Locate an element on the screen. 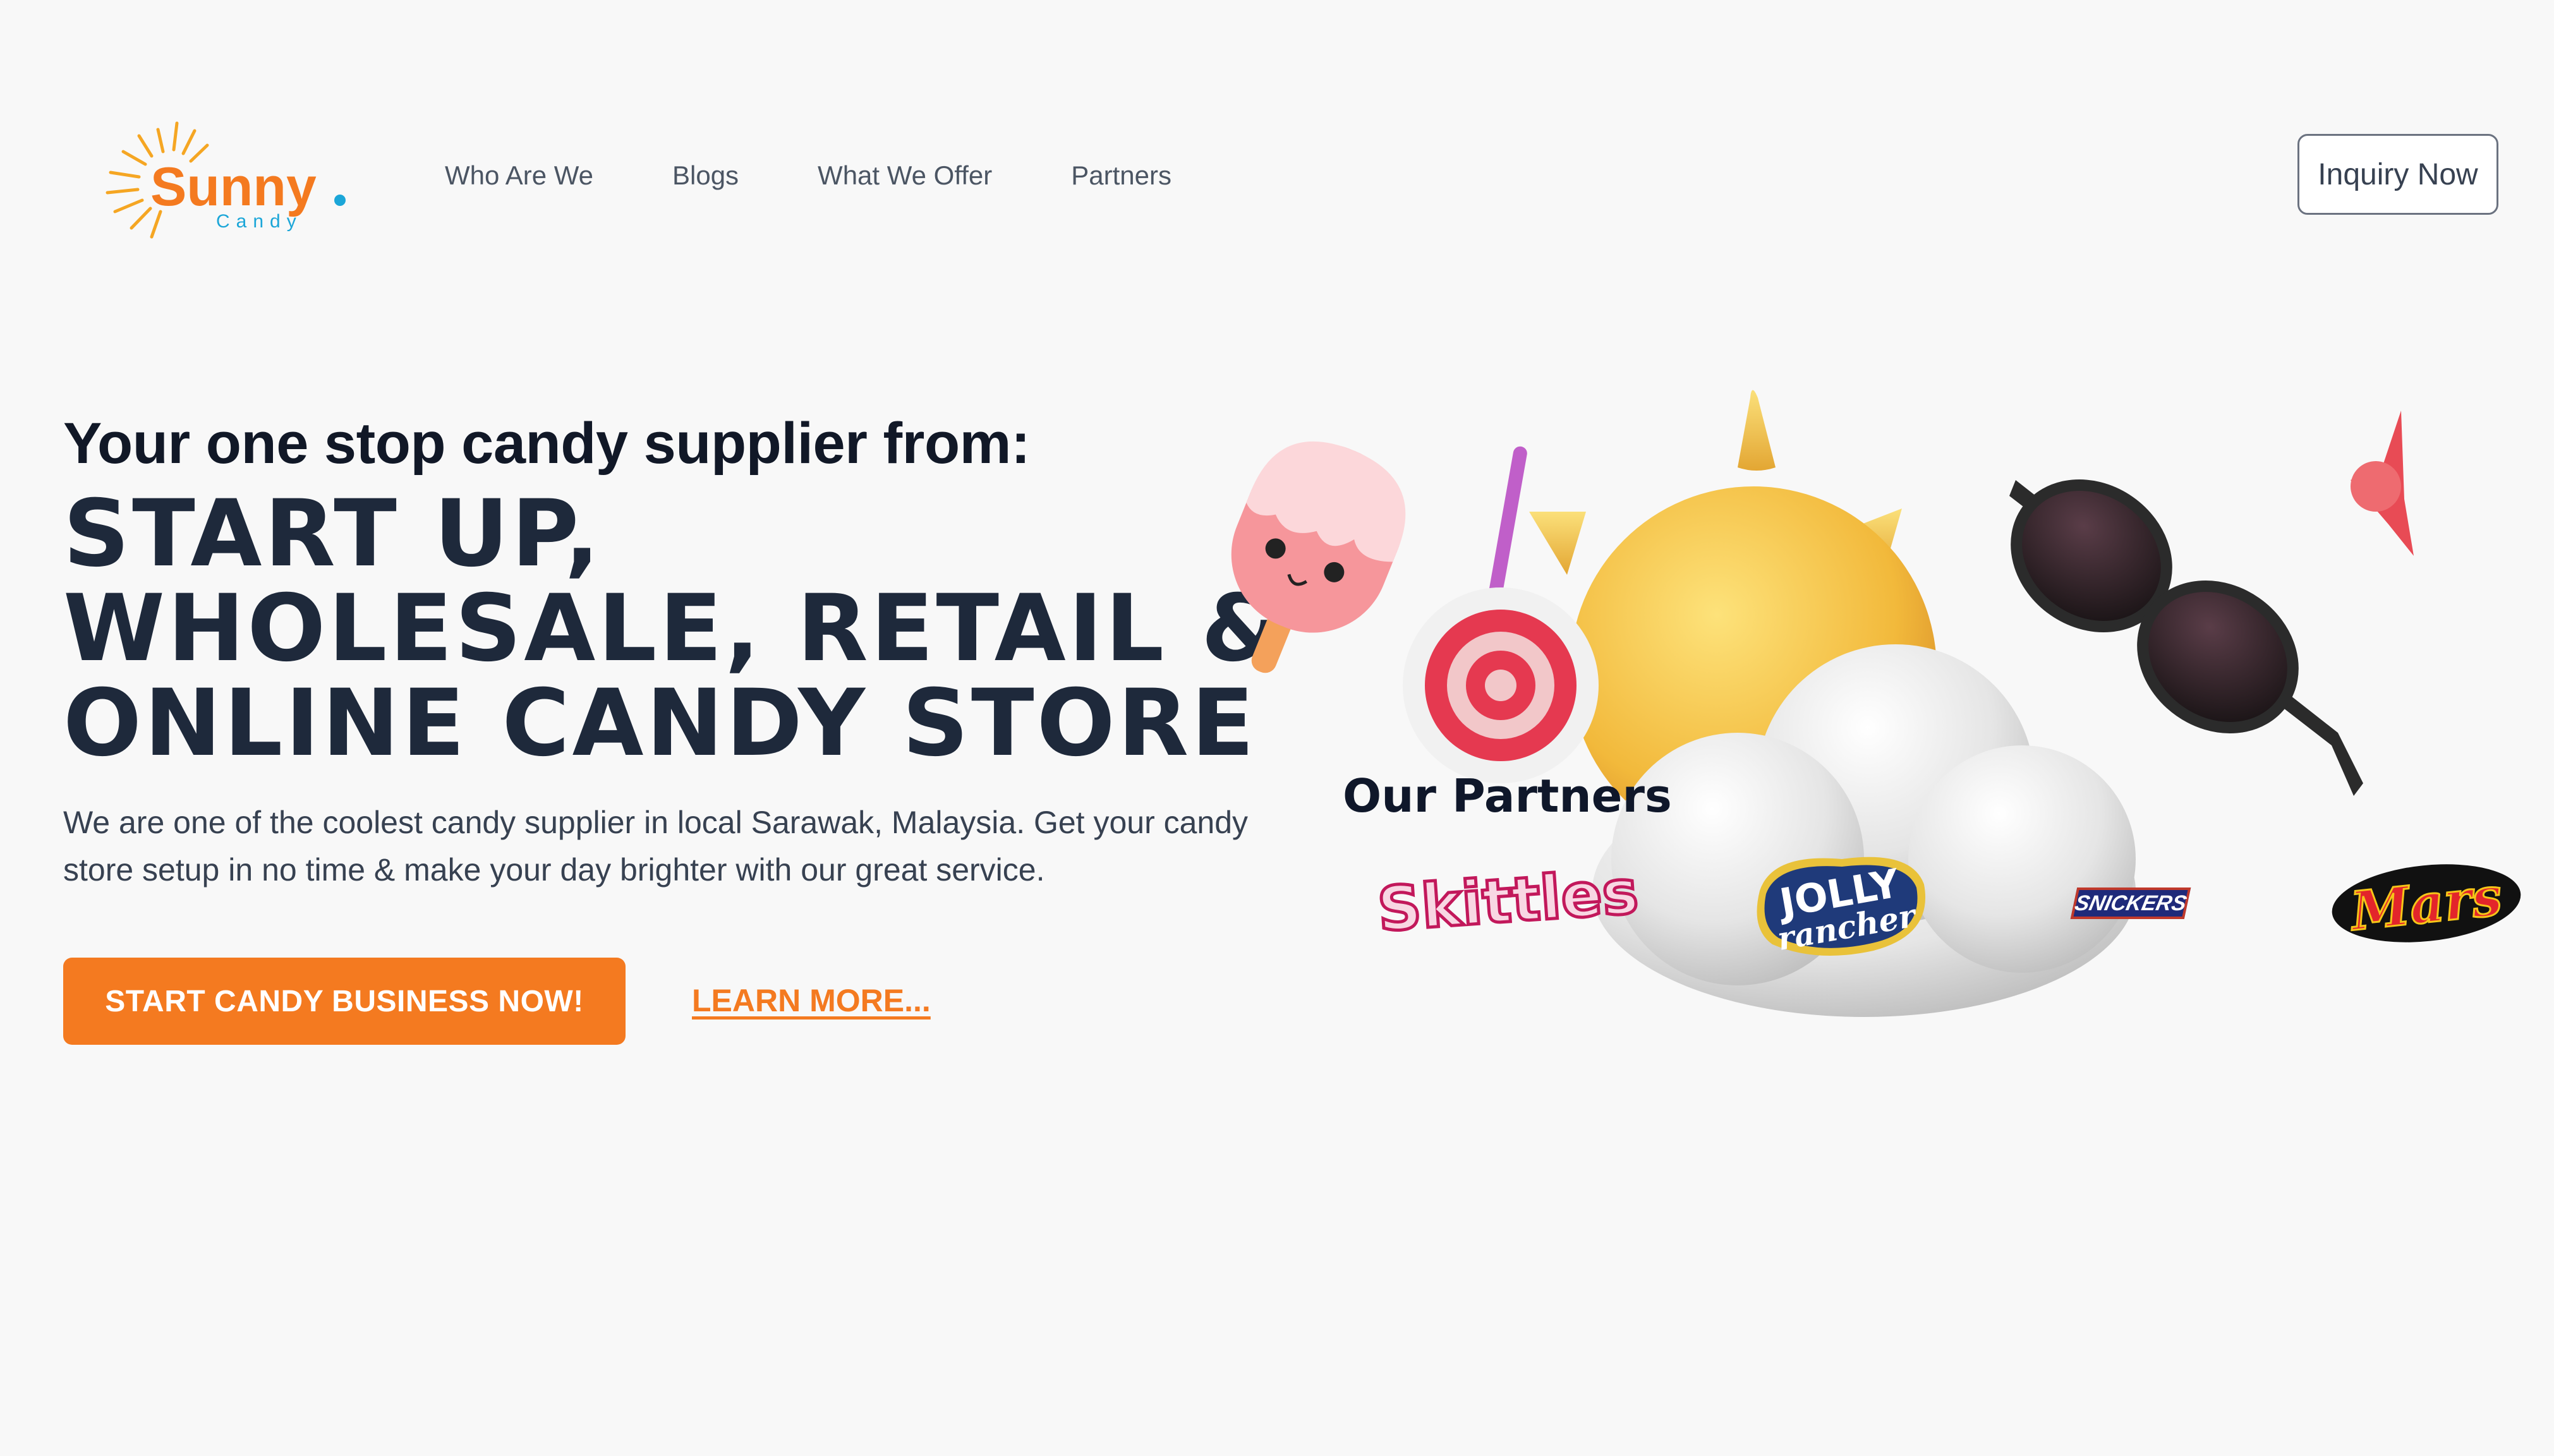 The height and width of the screenshot is (1456, 2554). sunny-candy-logo: Sunny Candy is located at coordinates (224, 180).